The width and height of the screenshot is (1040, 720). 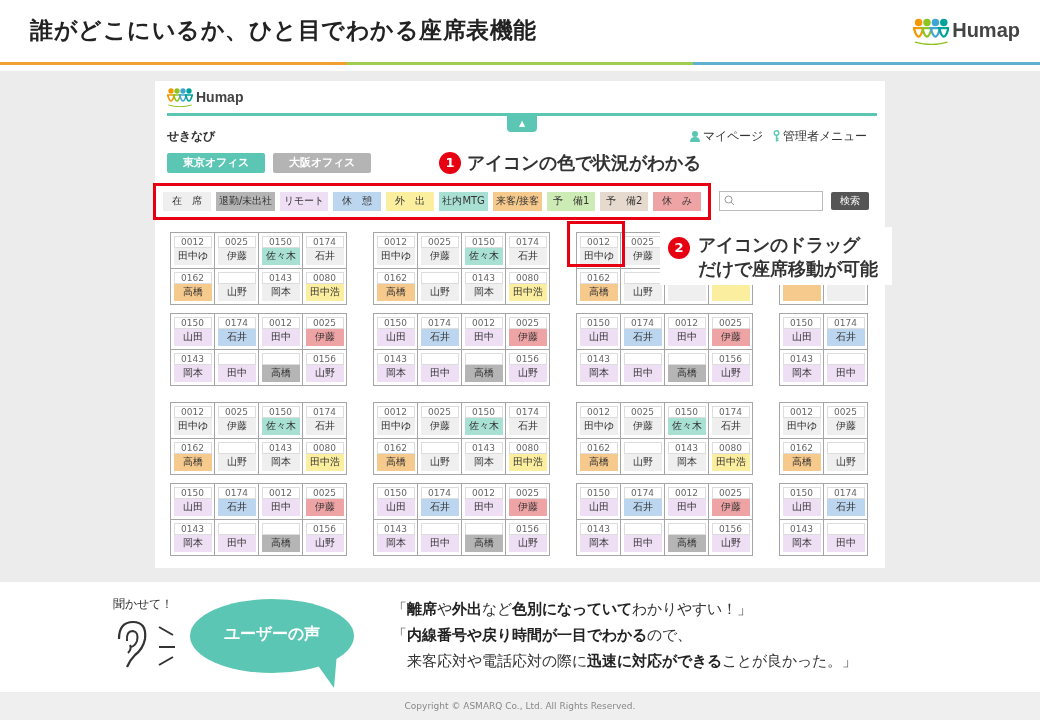 What do you see at coordinates (220, 96) in the screenshot?
I see `app-brand-name: Humap` at bounding box center [220, 96].